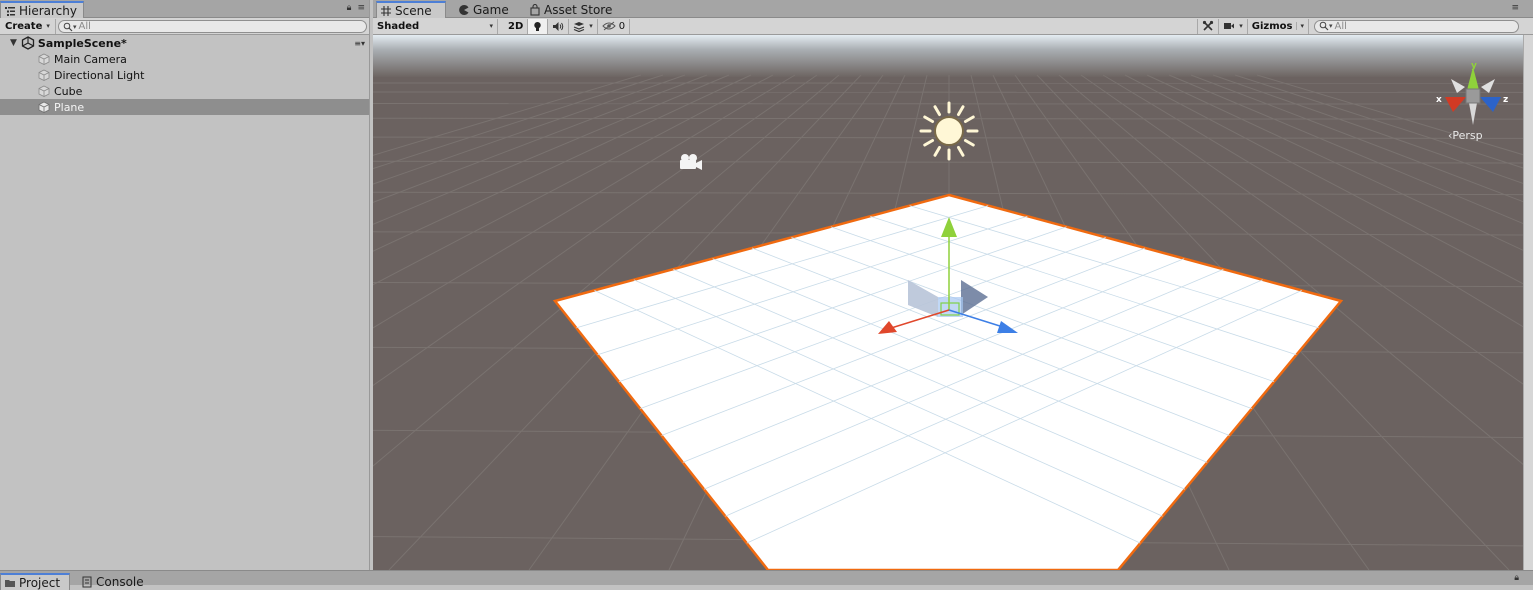  I want to click on scene-right-scrollbar, so click(1528, 302).